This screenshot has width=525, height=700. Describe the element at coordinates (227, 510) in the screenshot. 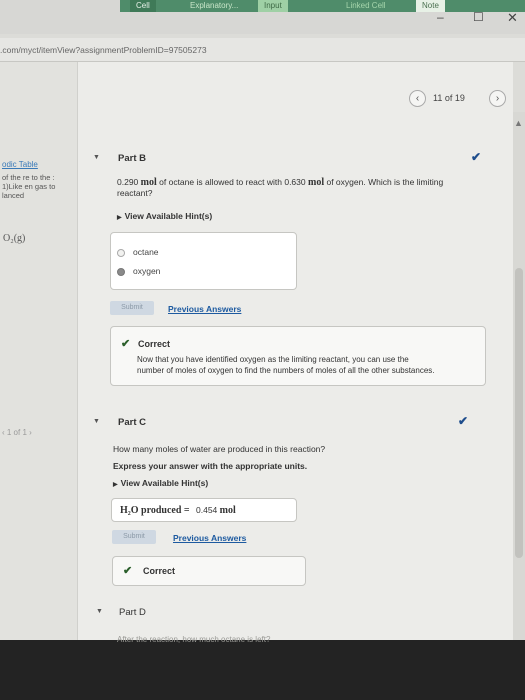

I see `answer-unit: mol` at that location.